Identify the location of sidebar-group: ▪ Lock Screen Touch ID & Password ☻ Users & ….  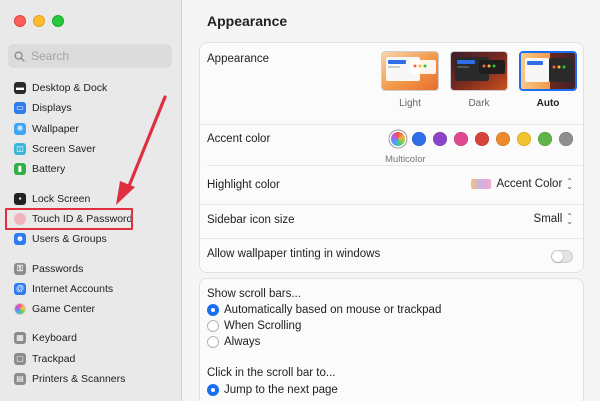
(91, 218).